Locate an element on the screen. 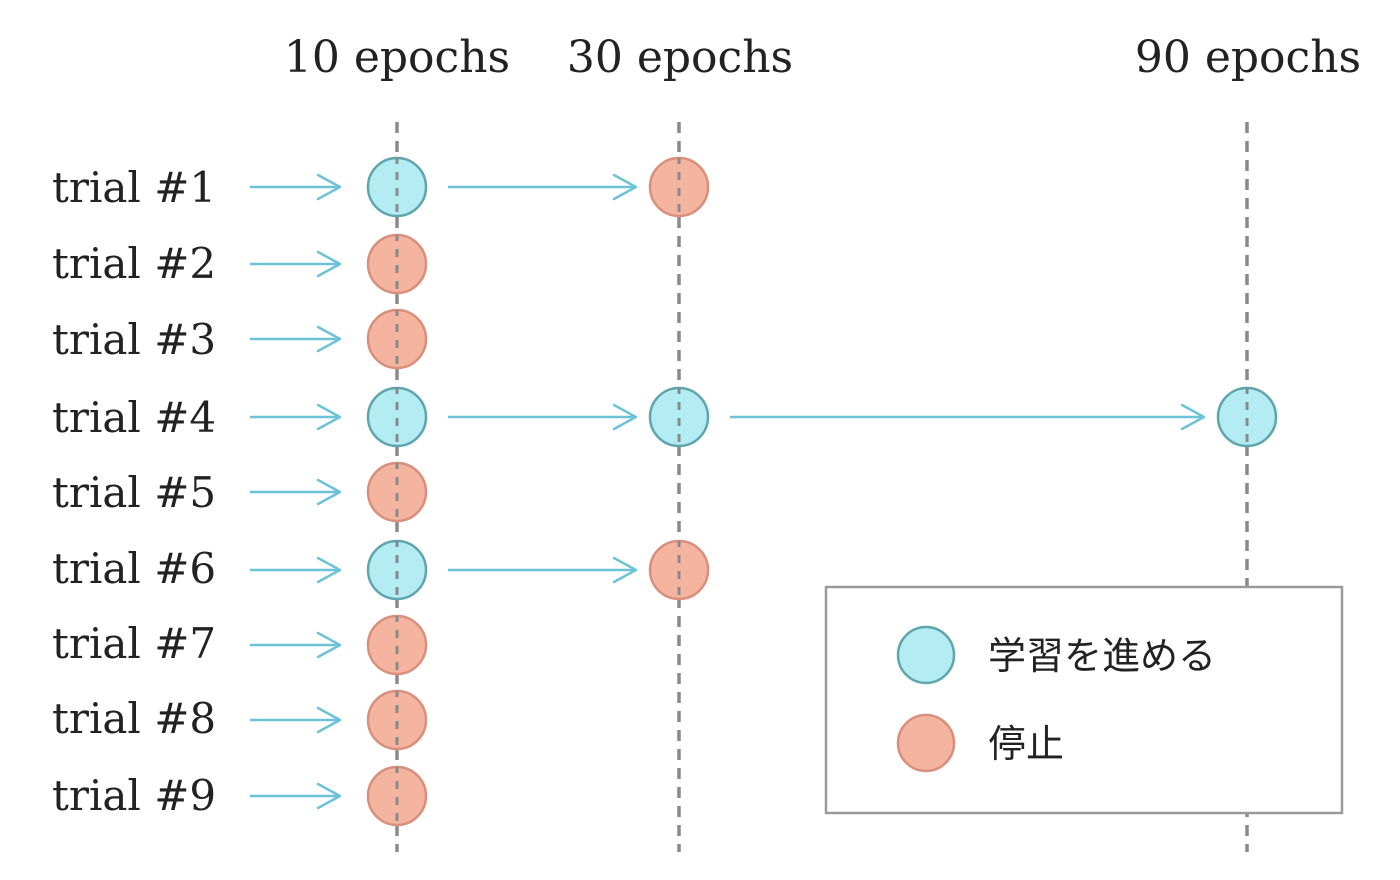 The height and width of the screenshot is (880, 1400). epoch-labels: 10 epochs 30 epochs 90 epochs is located at coordinates (822, 57).